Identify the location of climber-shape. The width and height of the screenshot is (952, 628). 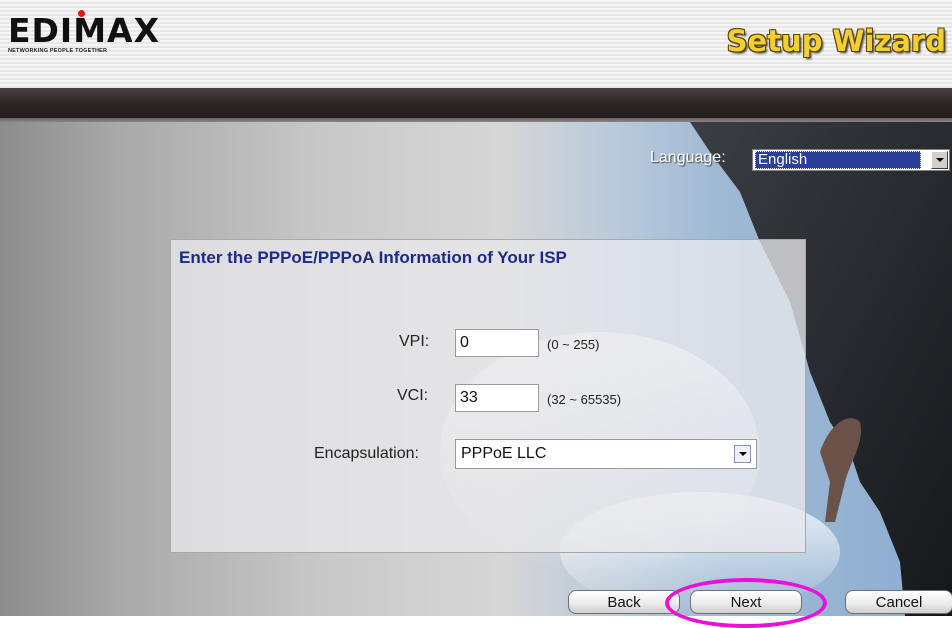
(841, 470).